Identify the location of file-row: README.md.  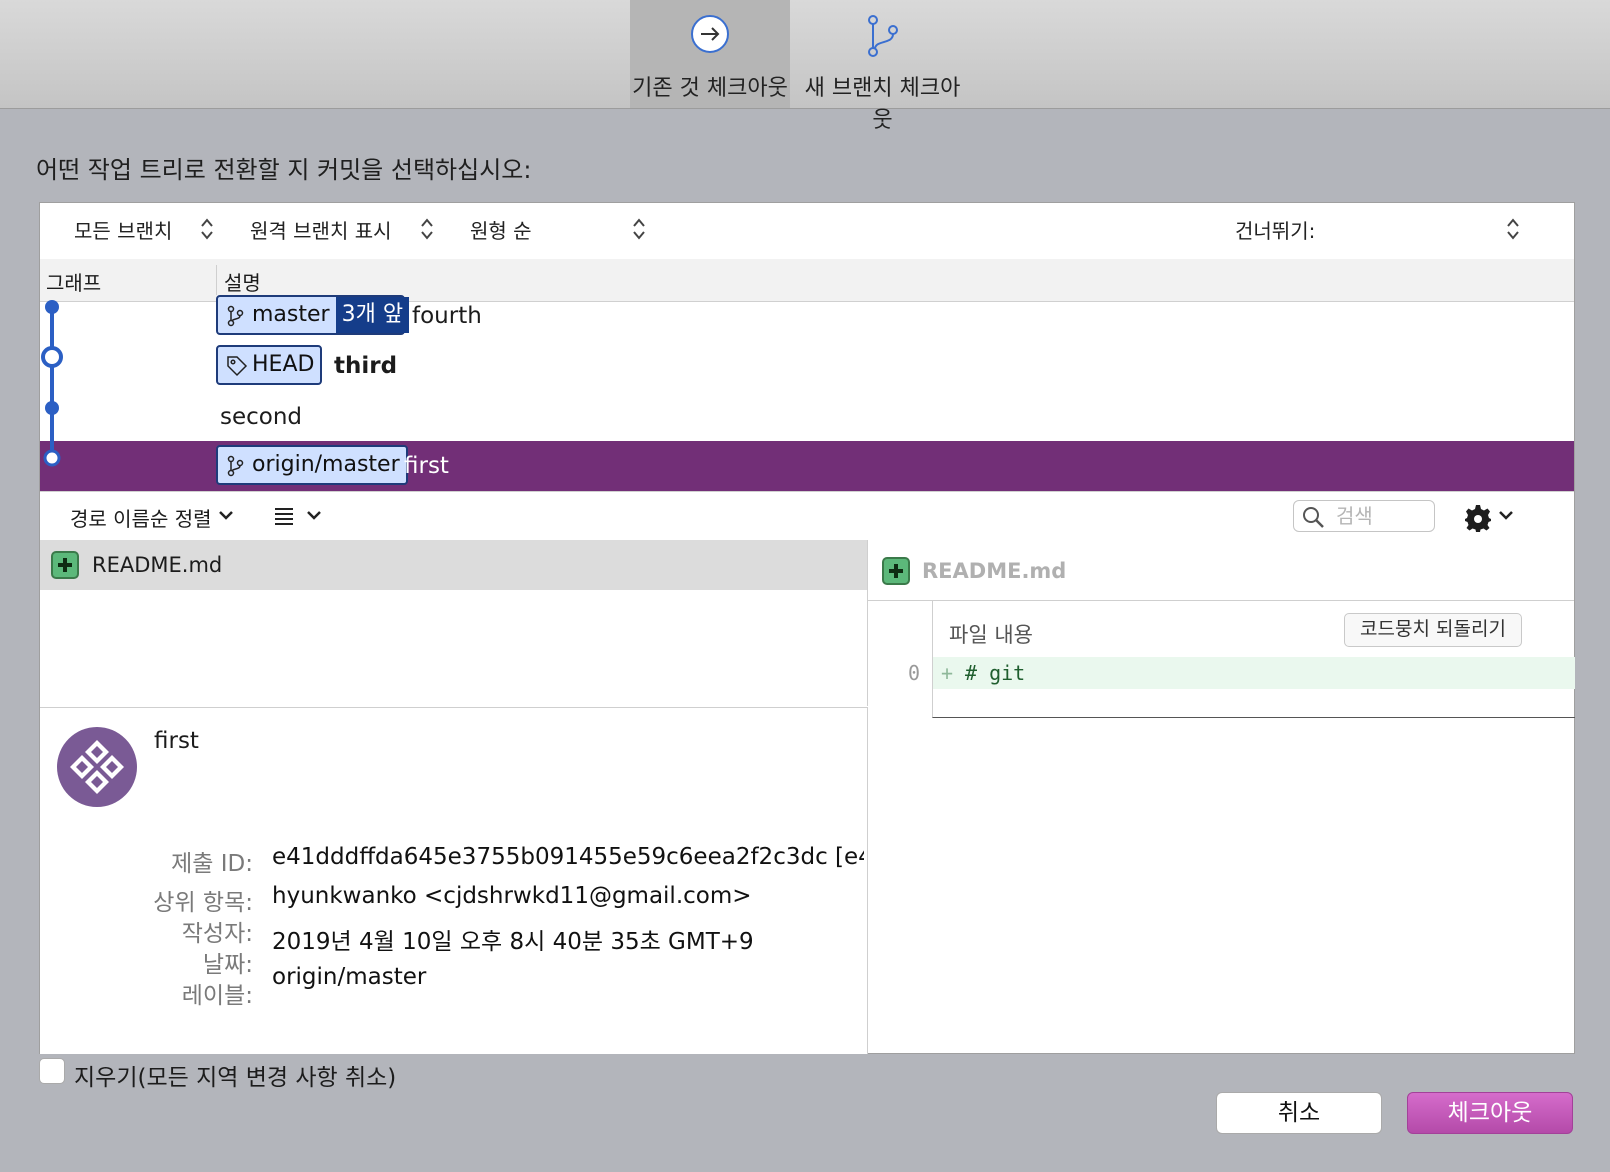
(453, 565).